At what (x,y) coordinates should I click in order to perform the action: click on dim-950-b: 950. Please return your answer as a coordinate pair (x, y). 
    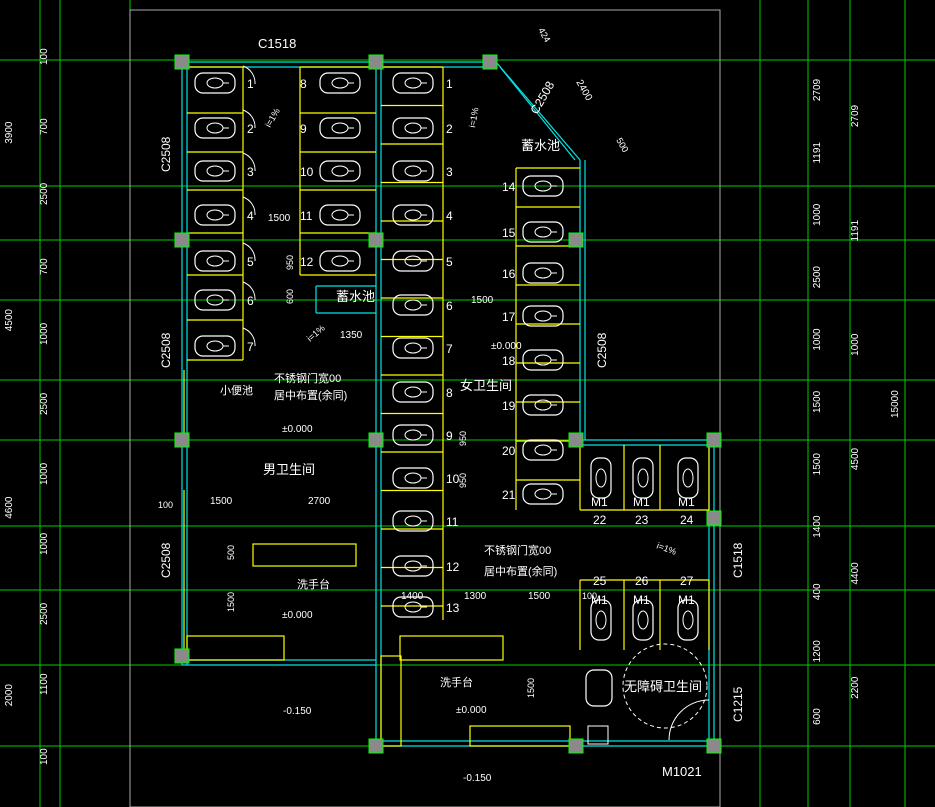
    Looking at the image, I should click on (463, 438).